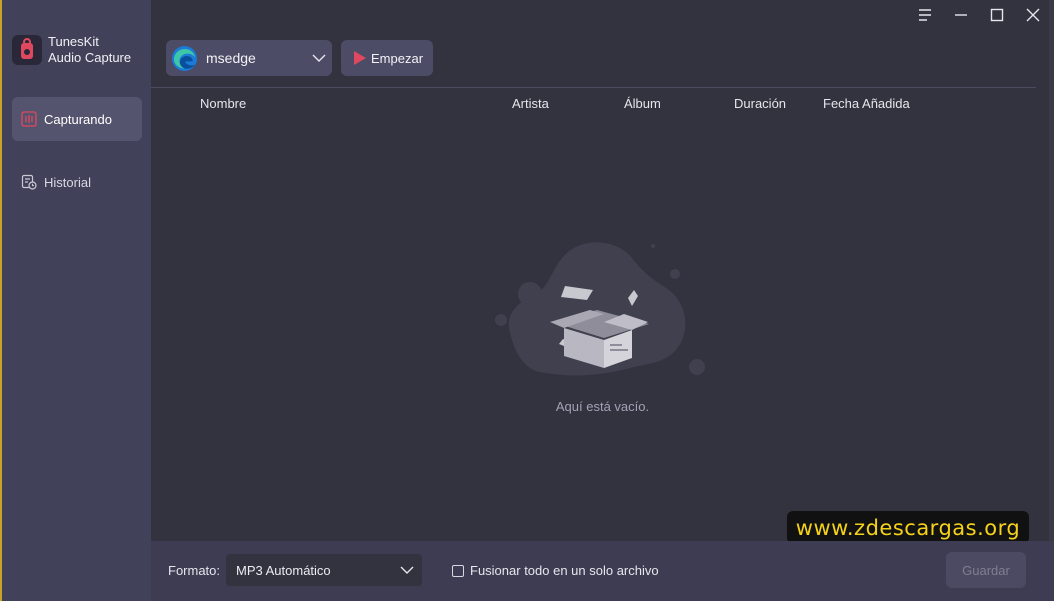 The image size is (1054, 601). What do you see at coordinates (194, 570) in the screenshot?
I see `format-label: Formato:` at bounding box center [194, 570].